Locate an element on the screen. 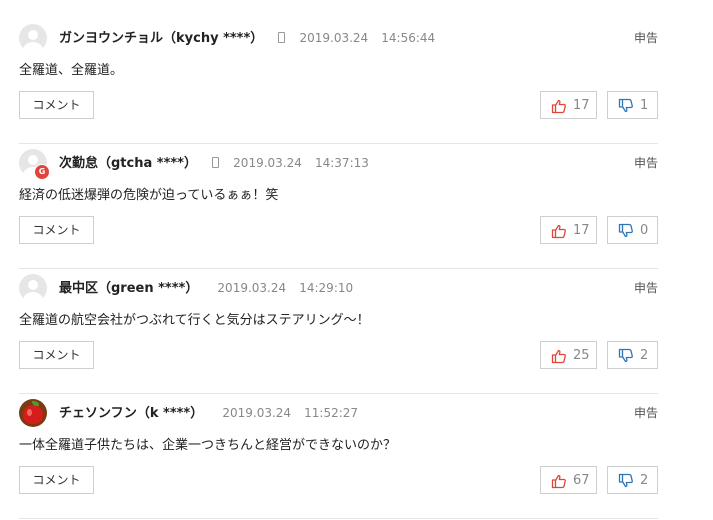 The width and height of the screenshot is (713, 520). comment-meta: チェソンフン（k ****） 2019.03.24 11:52:27 is located at coordinates (209, 411).